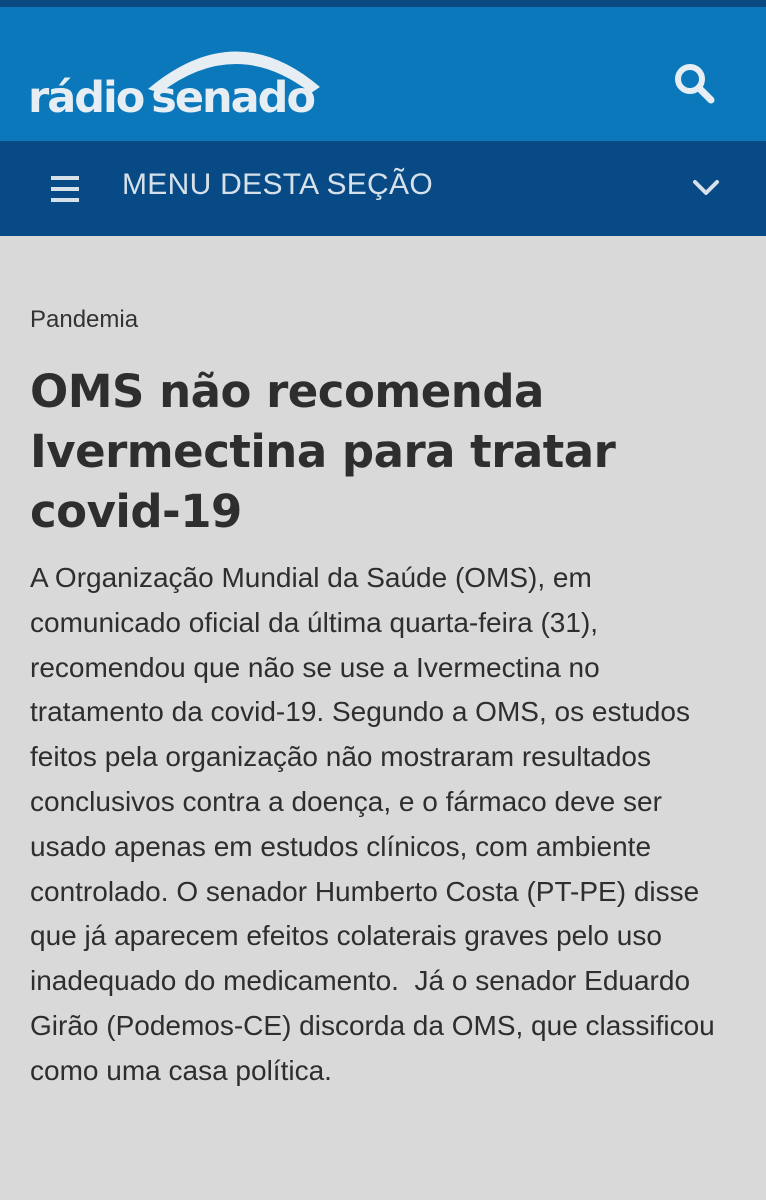 This screenshot has width=766, height=1200. Describe the element at coordinates (65, 189) in the screenshot. I see `hamburger-menu-icon` at that location.